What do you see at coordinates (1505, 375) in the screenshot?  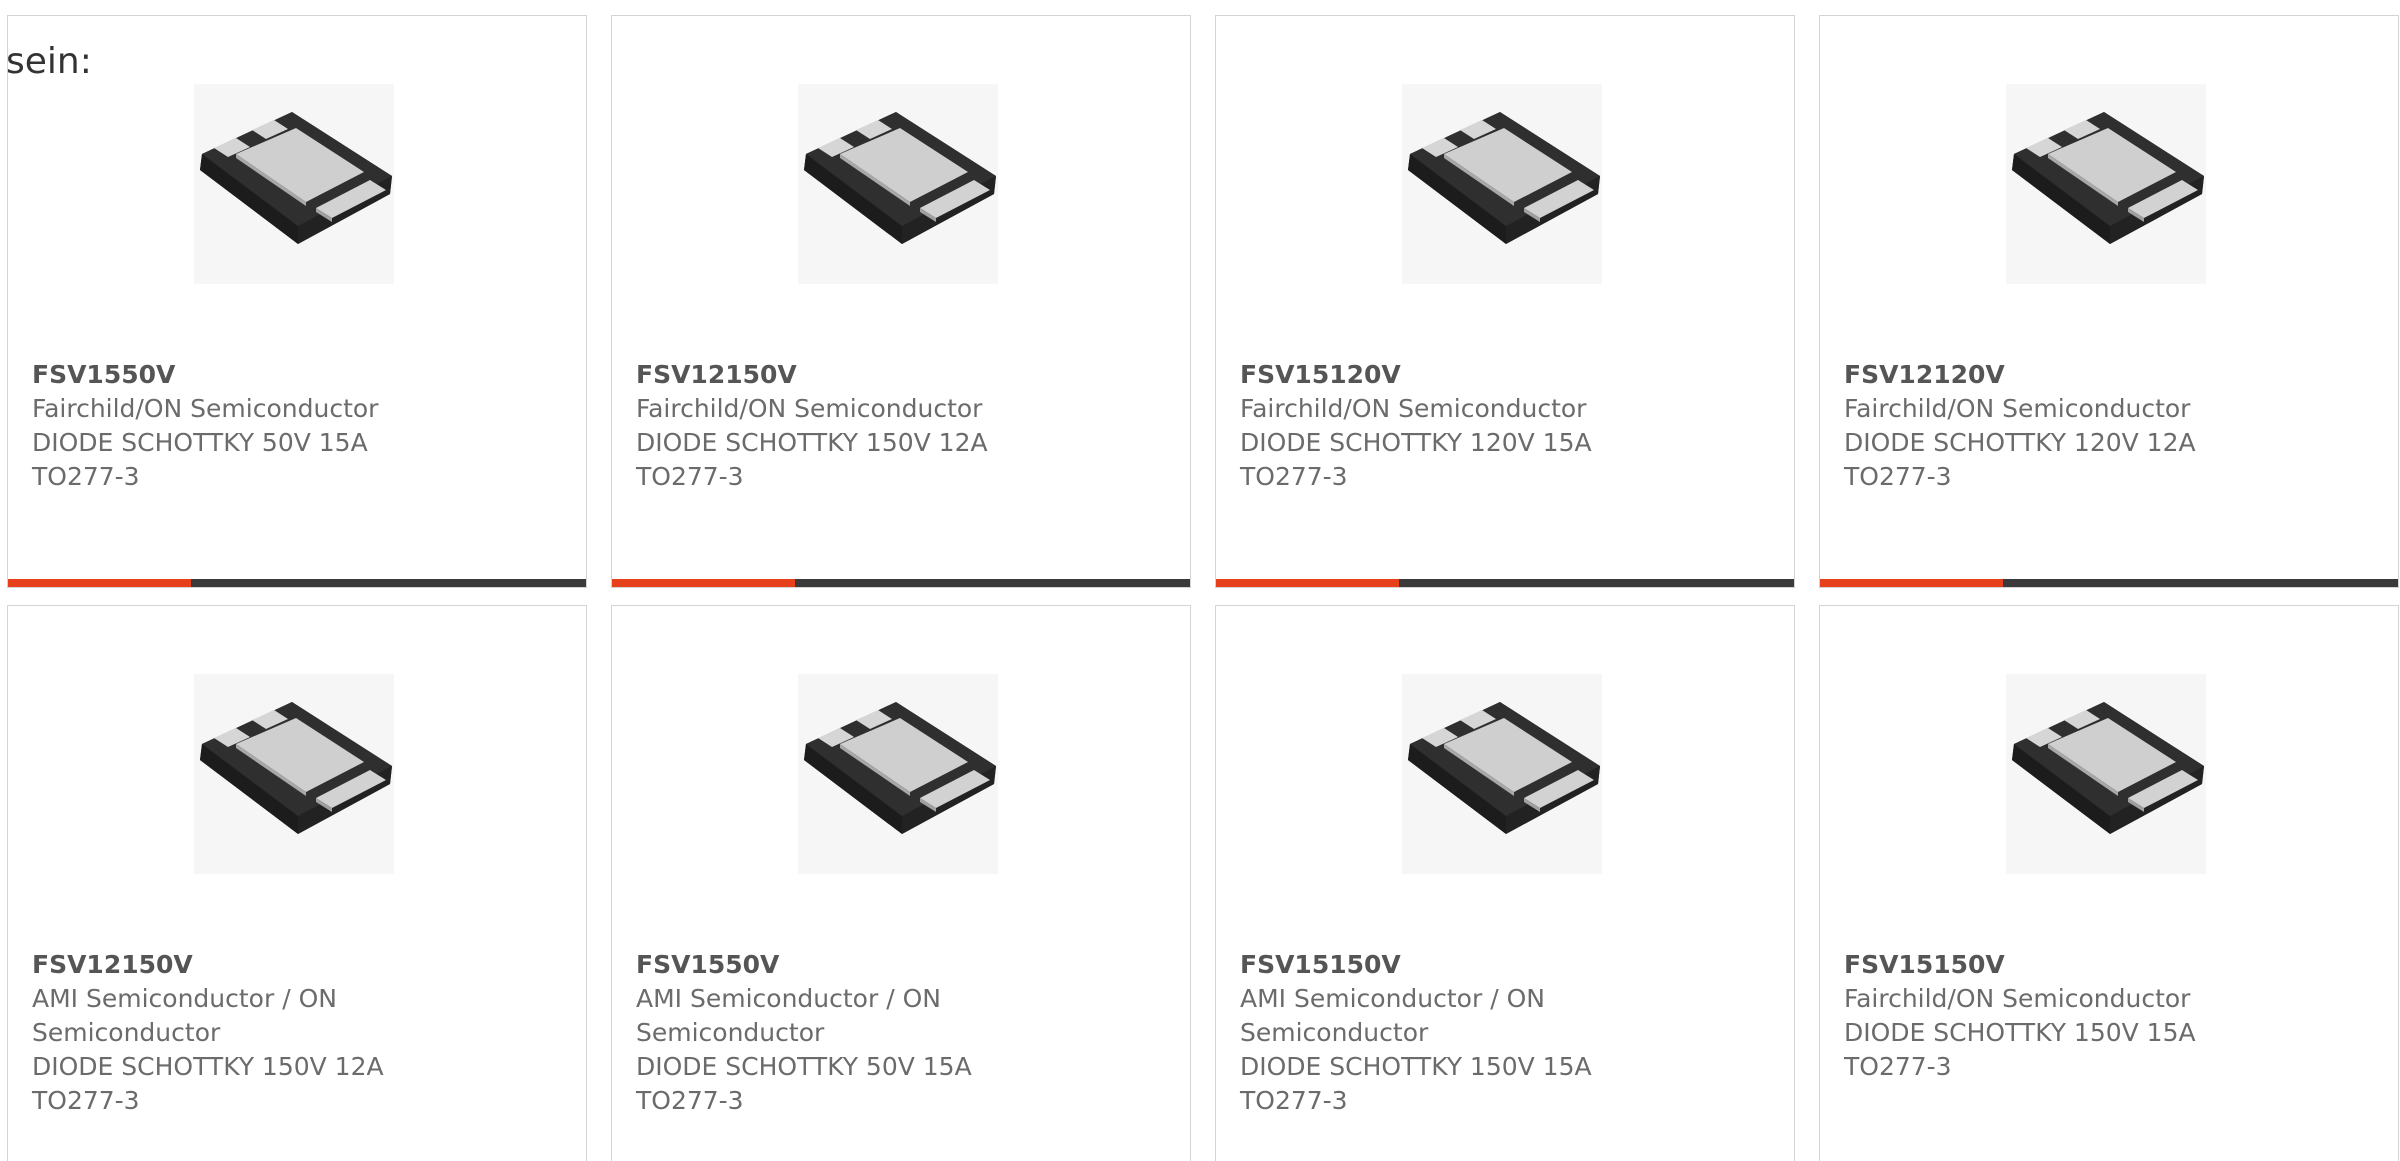 I see `part-number-link: FSV15120V` at bounding box center [1505, 375].